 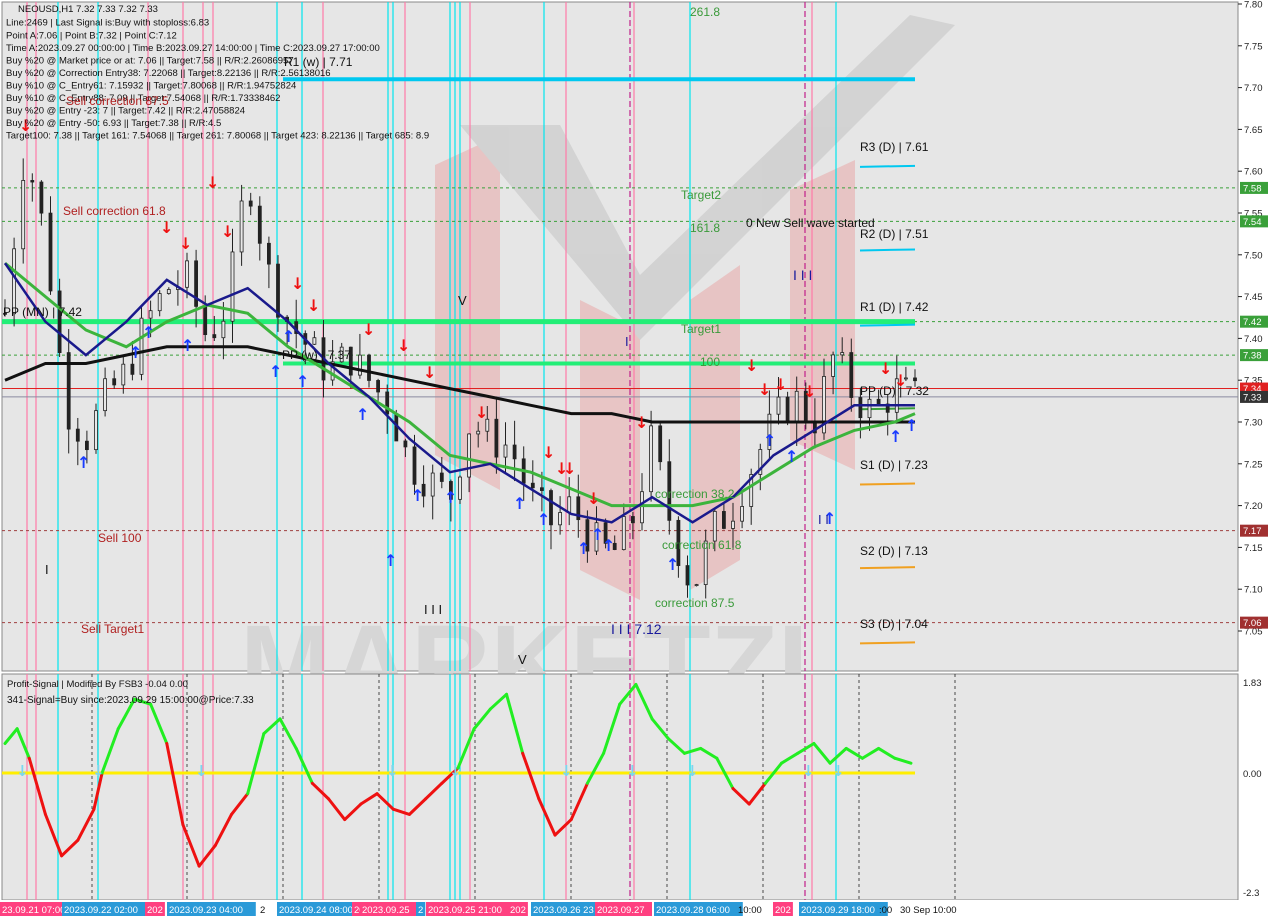 What do you see at coordinates (894, 234) in the screenshot?
I see `r2-daily-label: R2 (D) | 7.51` at bounding box center [894, 234].